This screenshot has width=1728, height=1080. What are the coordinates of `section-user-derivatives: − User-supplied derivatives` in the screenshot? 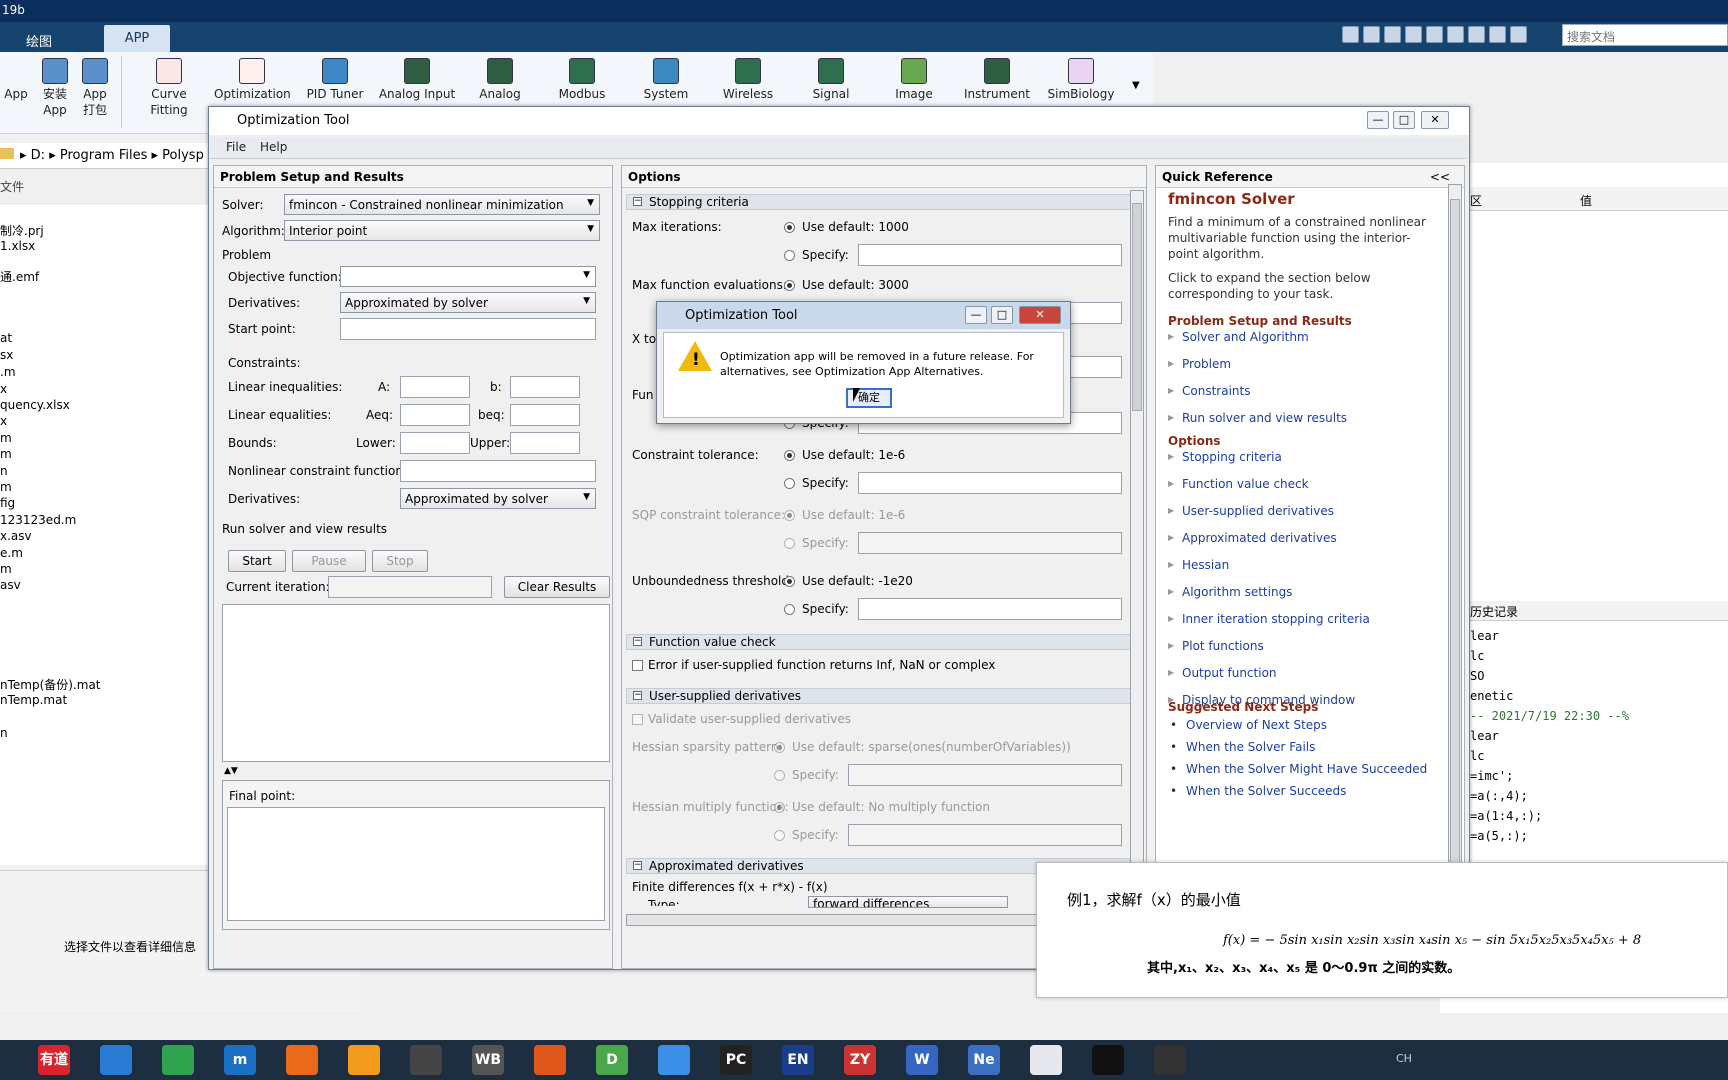 It's located at (884, 696).